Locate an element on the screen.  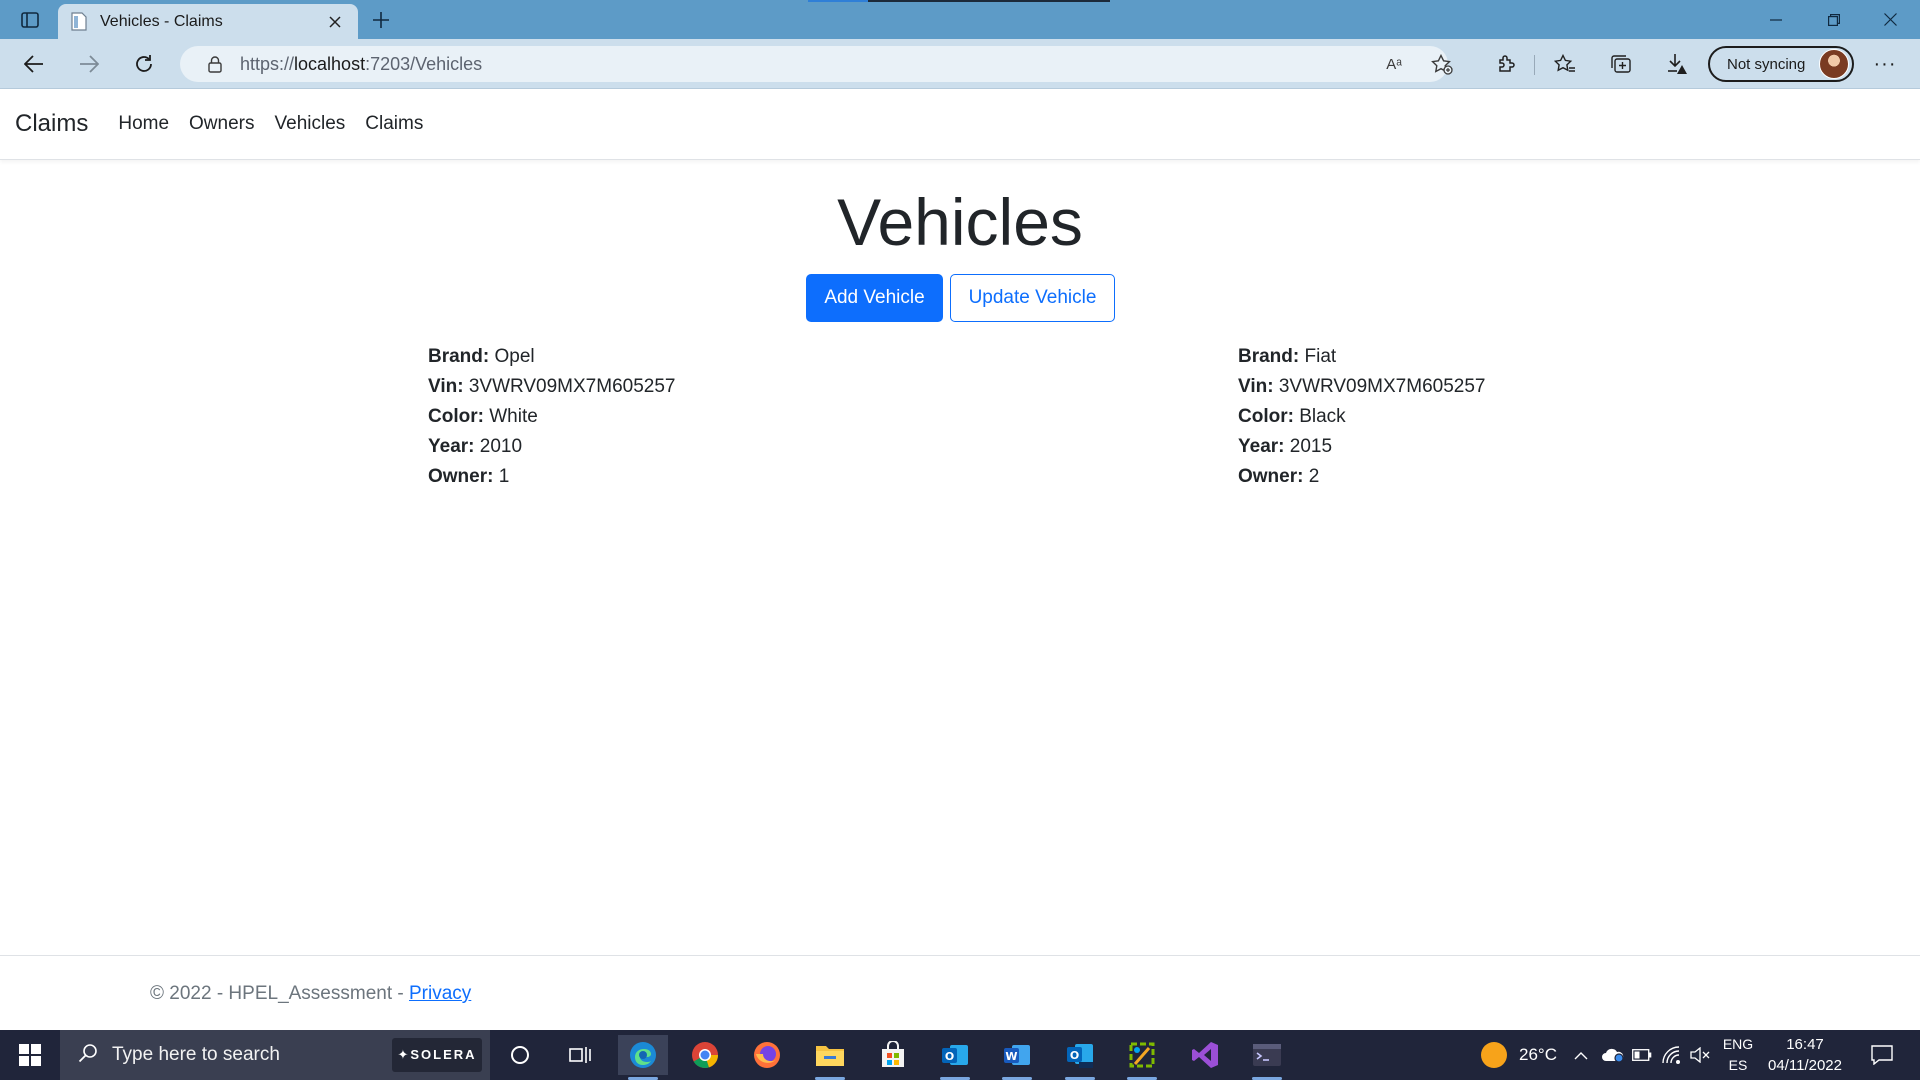
back-icon is located at coordinates (34, 64).